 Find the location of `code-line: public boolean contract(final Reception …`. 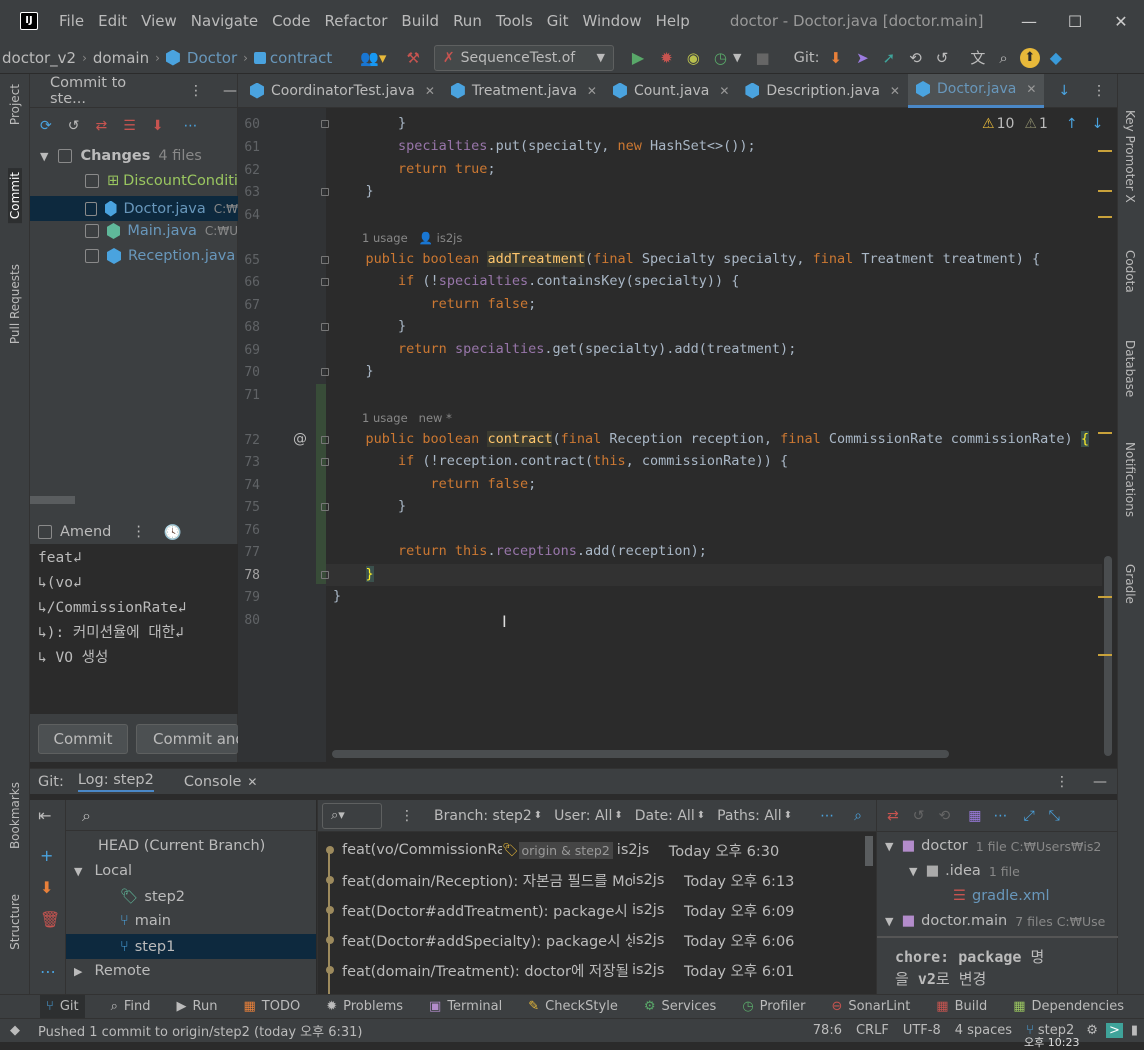

code-line: public boolean contract(final Reception … is located at coordinates (711, 439).